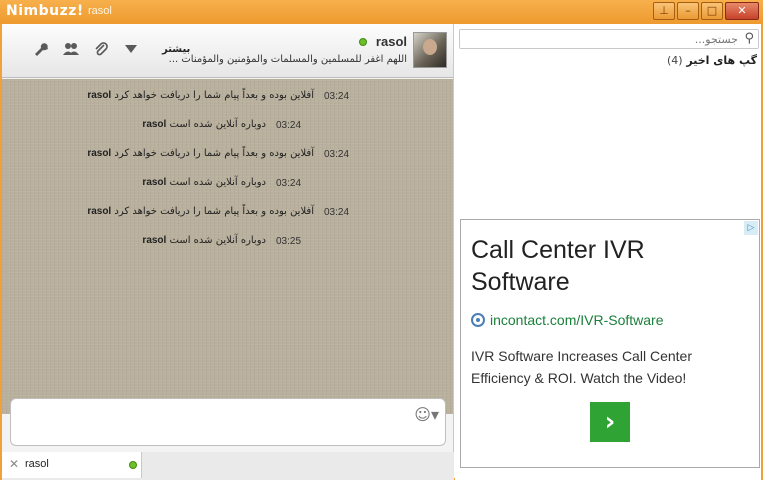 Image resolution: width=763 pixels, height=480 pixels. I want to click on message-row: 03:25 دوباره آنلاین شده است rasol, so click(227, 242).